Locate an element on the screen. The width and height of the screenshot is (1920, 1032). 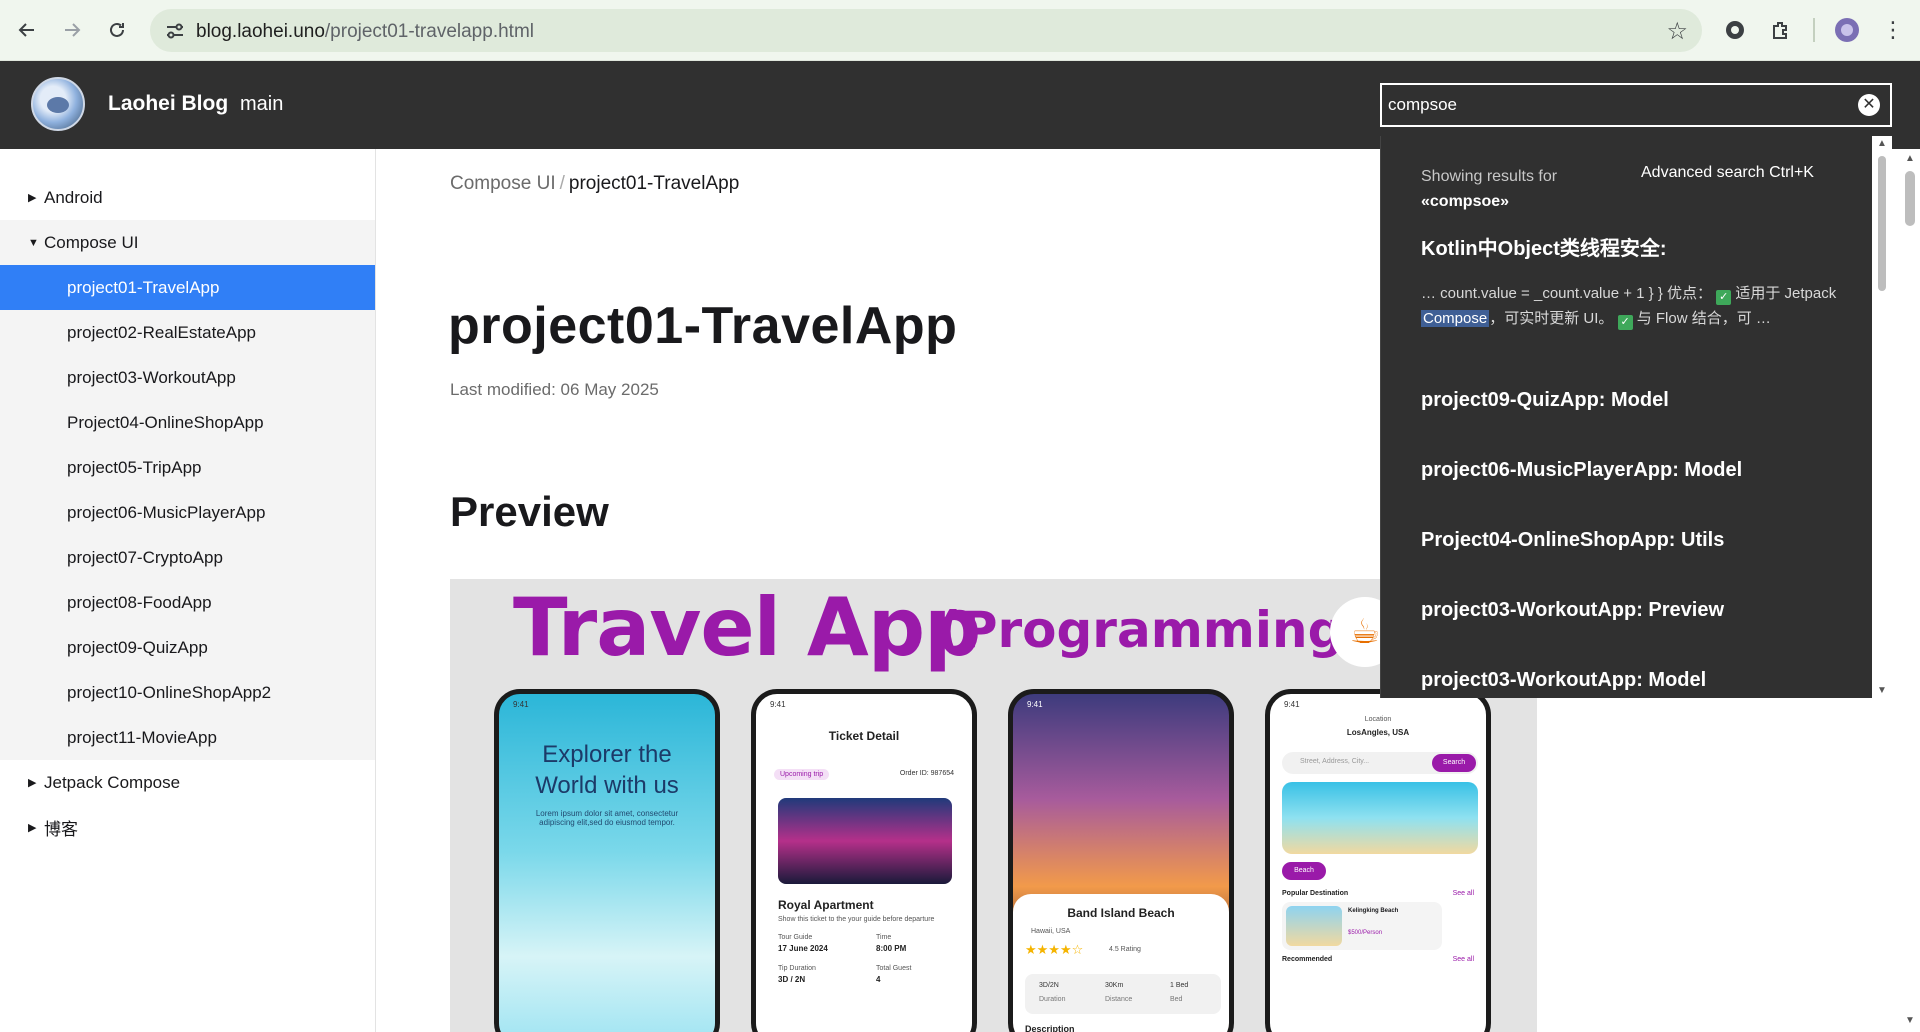
sidebar-item-project01: project01-TravelApp is located at coordinates (187, 287).